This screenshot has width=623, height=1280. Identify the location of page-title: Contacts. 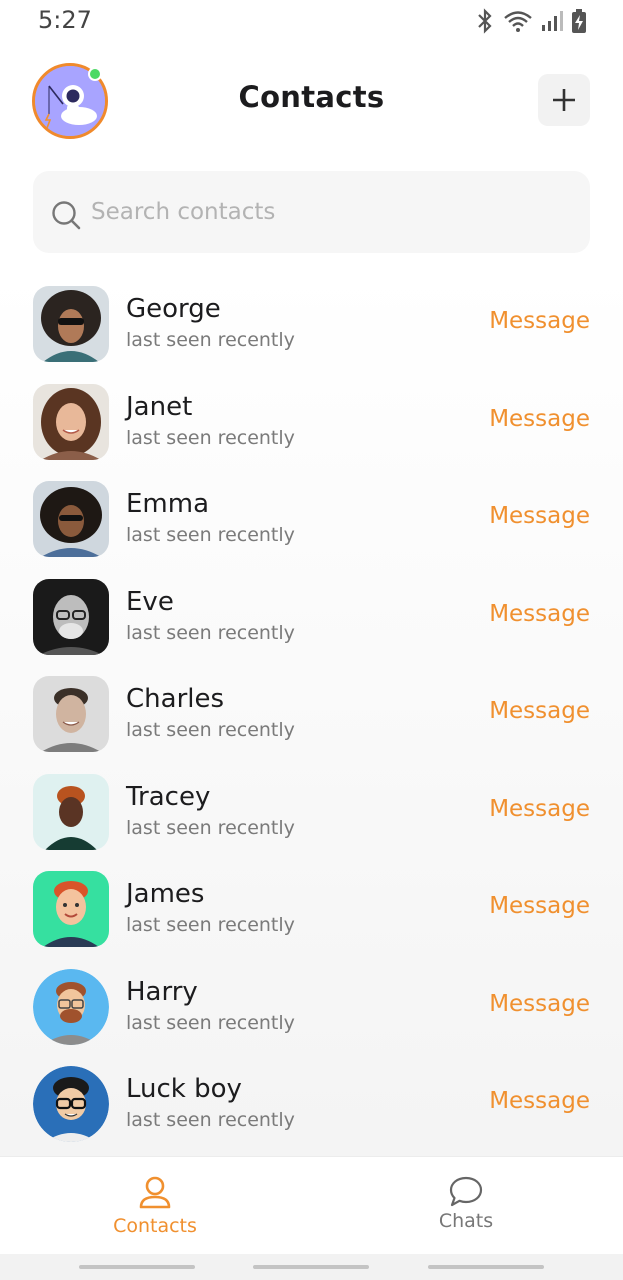
(311, 97).